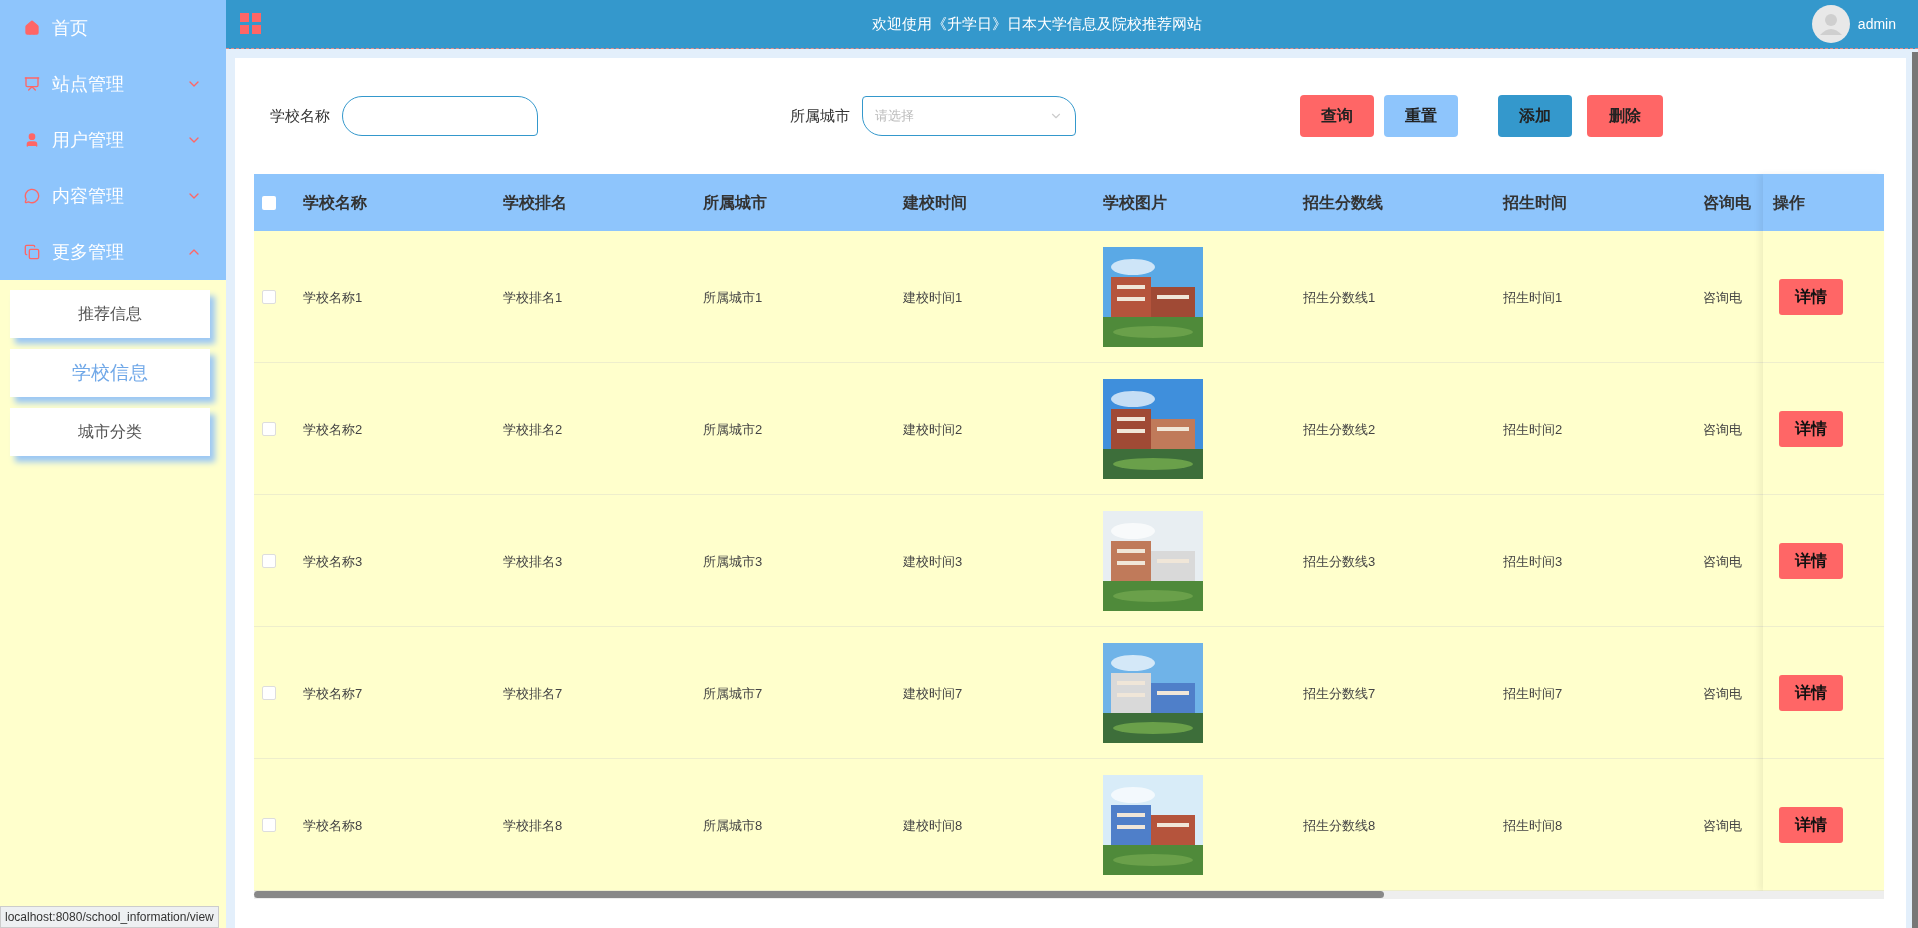  I want to click on table-cell: 建校时间1, so click(933, 297).